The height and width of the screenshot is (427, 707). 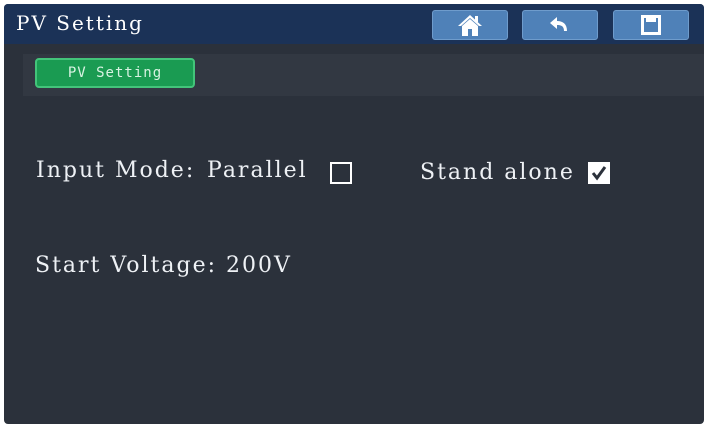 I want to click on home-icon, so click(x=470, y=25).